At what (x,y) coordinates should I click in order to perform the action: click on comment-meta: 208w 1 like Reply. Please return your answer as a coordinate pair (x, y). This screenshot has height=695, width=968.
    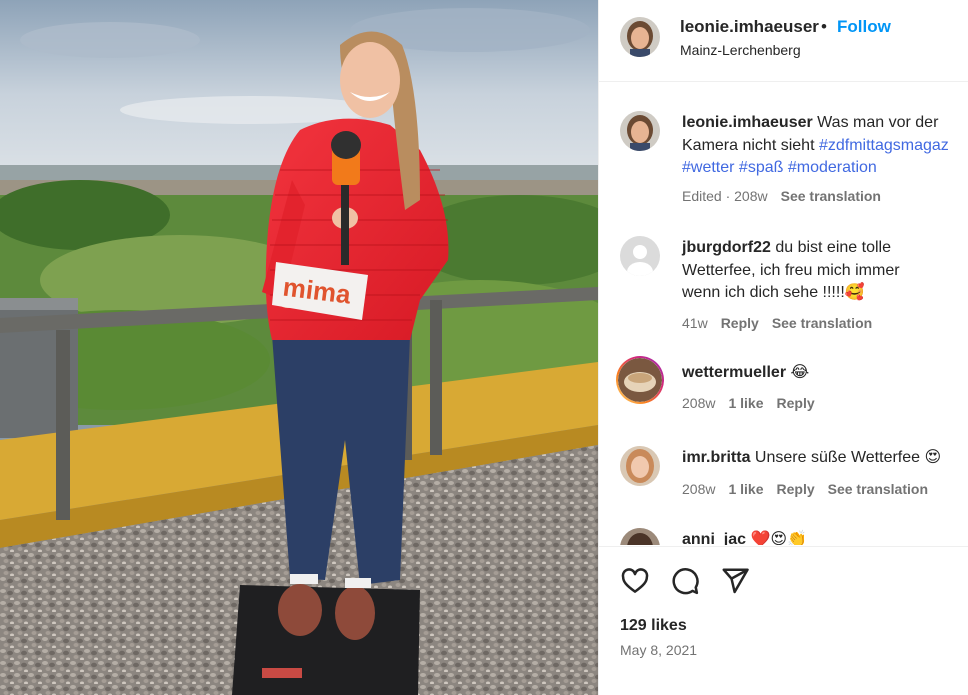
    Looking at the image, I should click on (755, 403).